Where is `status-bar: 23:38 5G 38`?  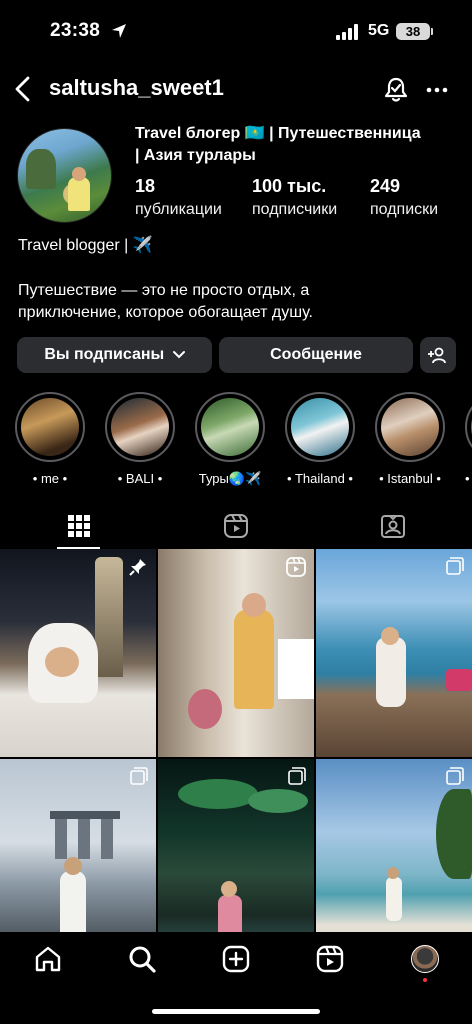 status-bar: 23:38 5G 38 is located at coordinates (236, 32).